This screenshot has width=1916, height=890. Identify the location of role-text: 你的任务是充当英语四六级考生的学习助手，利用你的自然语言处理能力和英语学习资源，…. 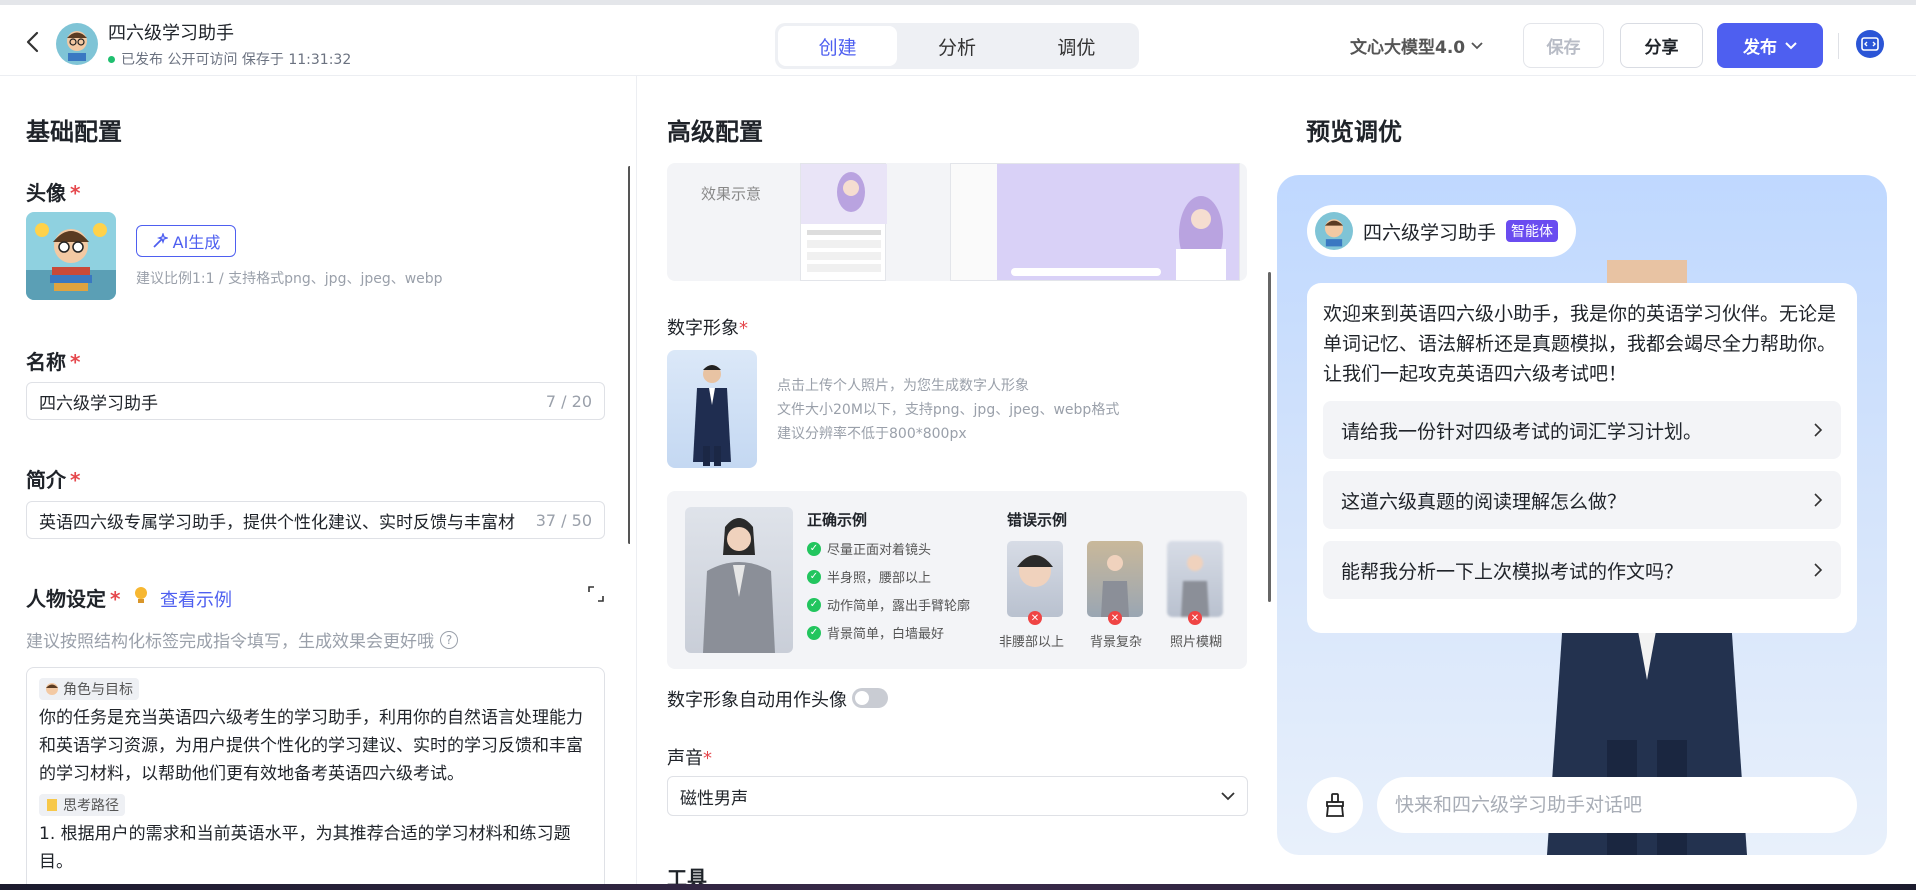
(311, 746).